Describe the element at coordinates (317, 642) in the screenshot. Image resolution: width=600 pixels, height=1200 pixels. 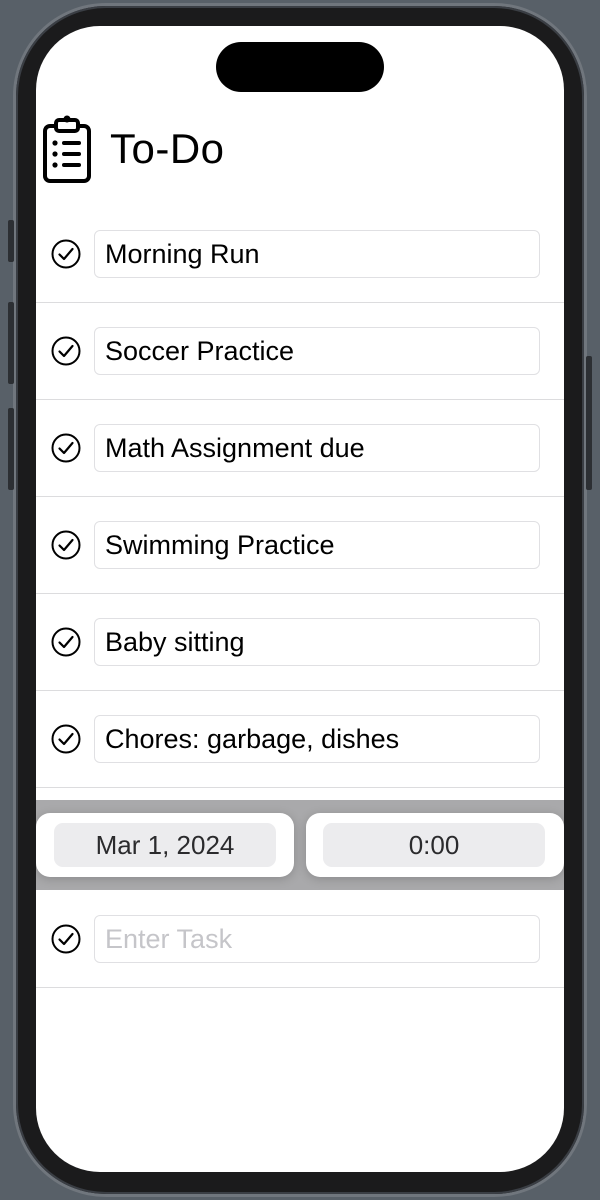
I see `task-text-field: Baby sitting` at that location.